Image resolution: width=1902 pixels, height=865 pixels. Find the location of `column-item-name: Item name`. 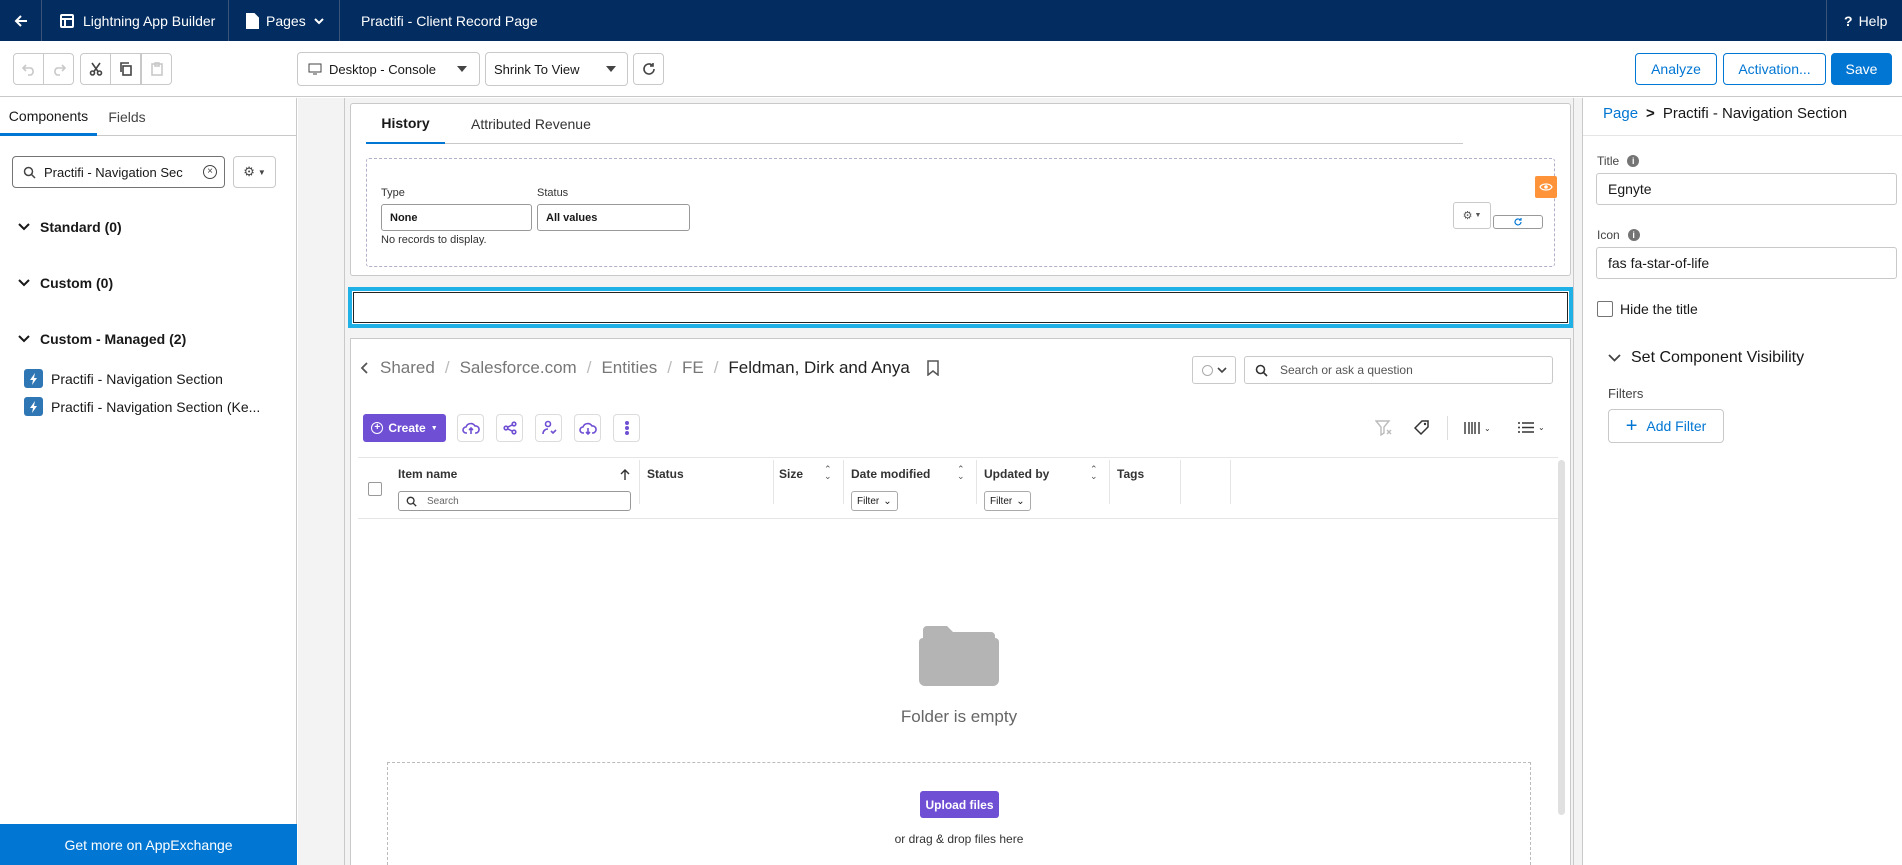

column-item-name: Item name is located at coordinates (427, 474).